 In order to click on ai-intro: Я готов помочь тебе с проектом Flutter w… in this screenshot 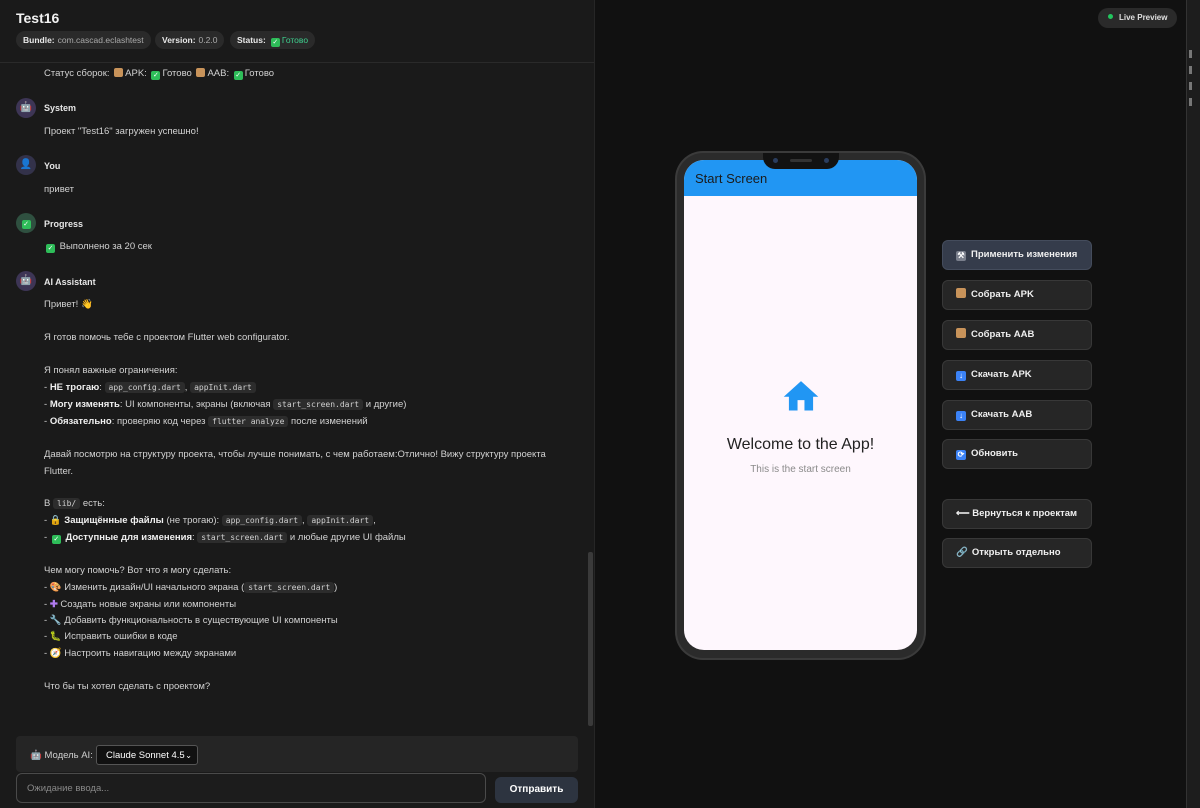, I will do `click(167, 337)`.